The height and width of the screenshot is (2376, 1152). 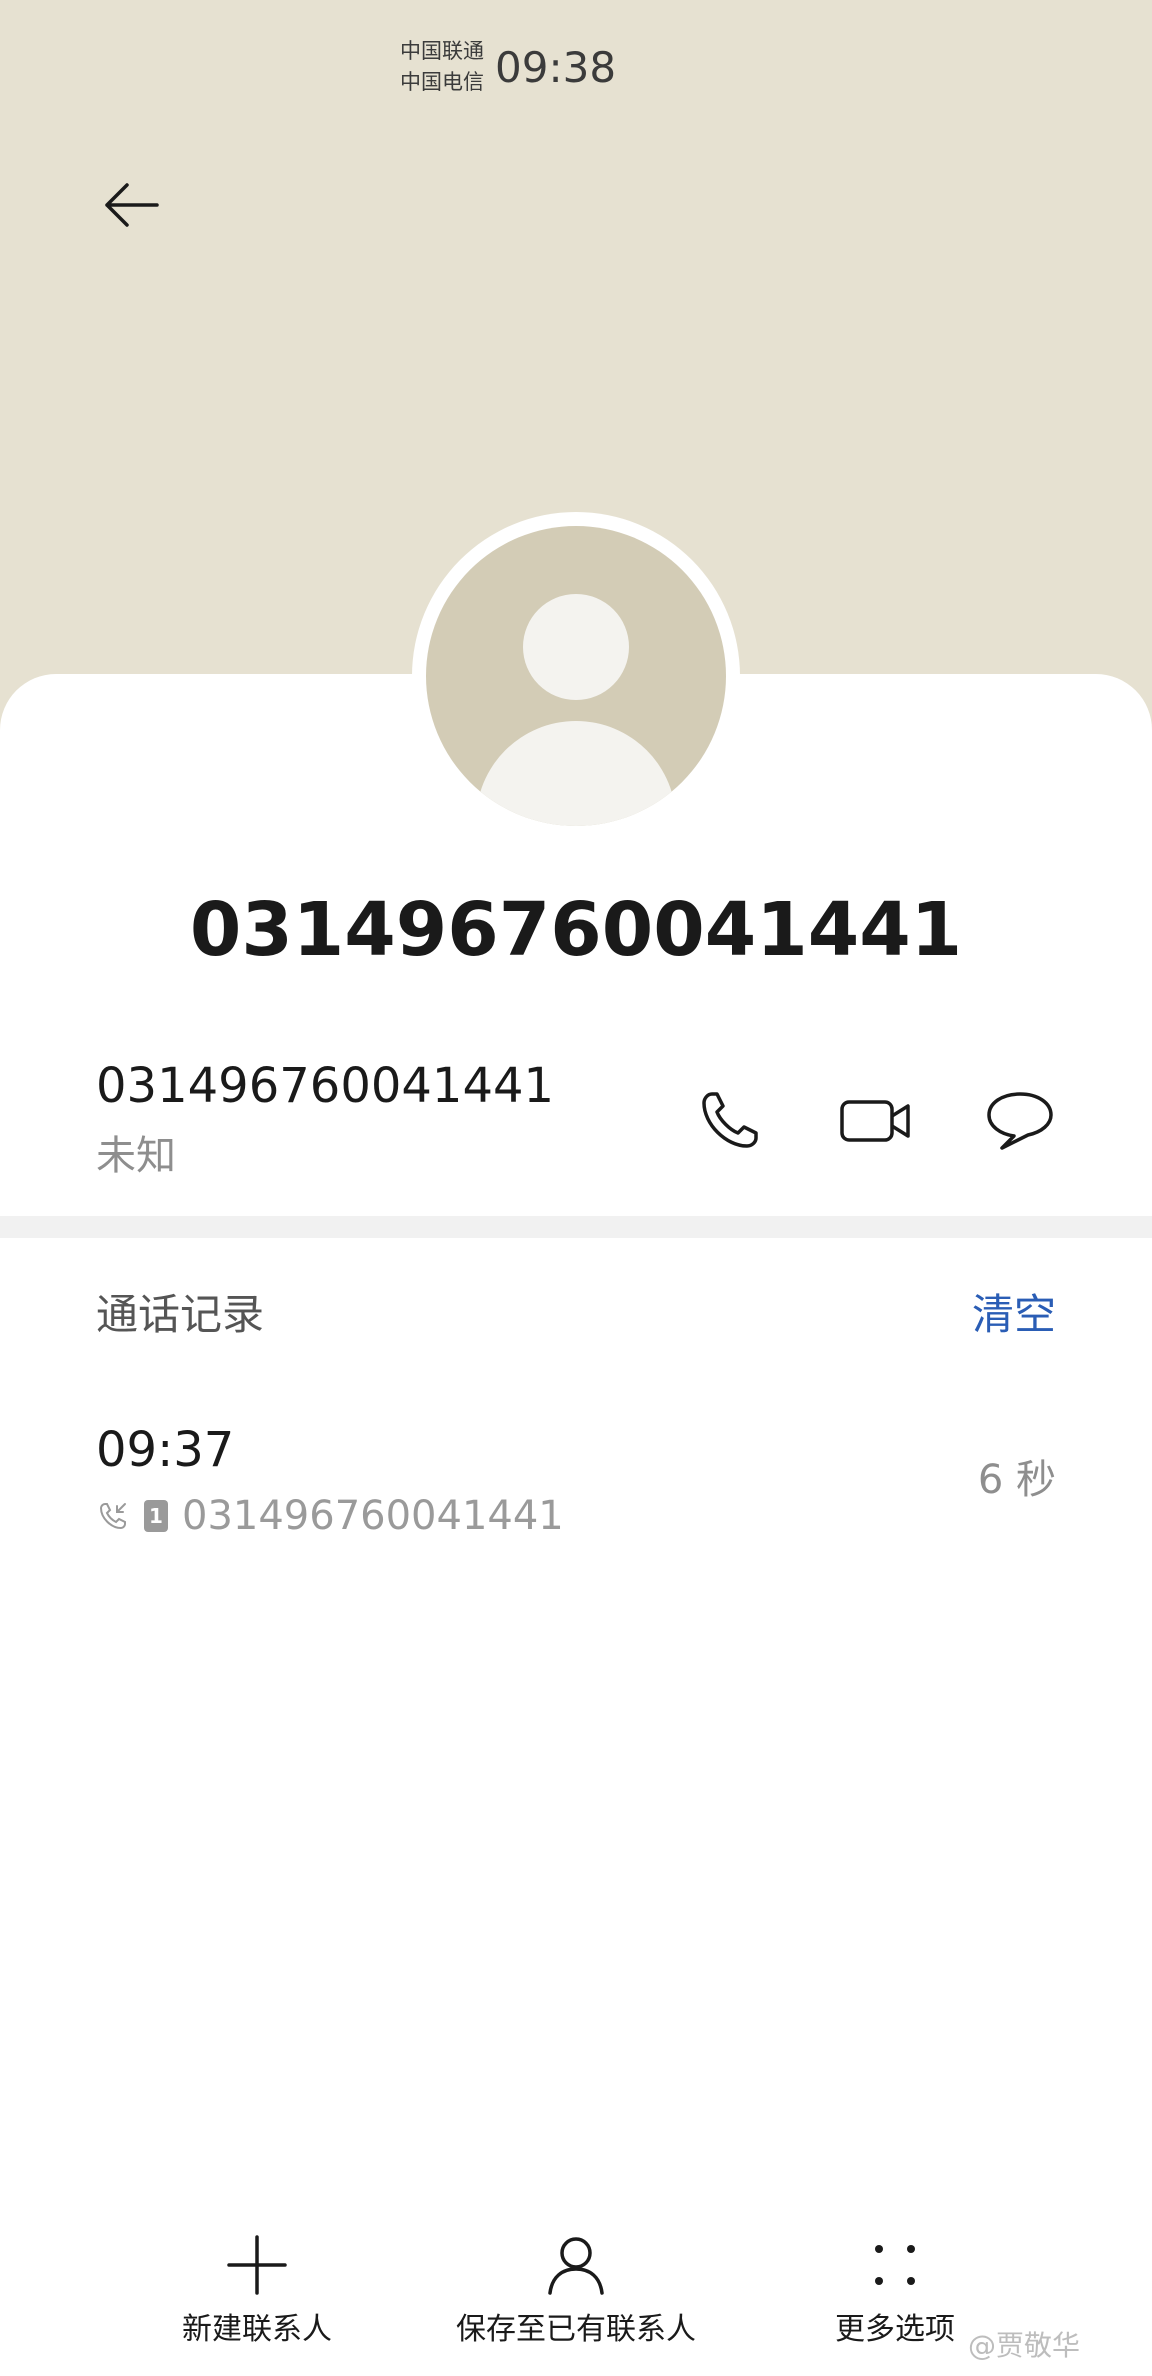 I want to click on carrier-2: 中国电信, so click(x=442, y=82).